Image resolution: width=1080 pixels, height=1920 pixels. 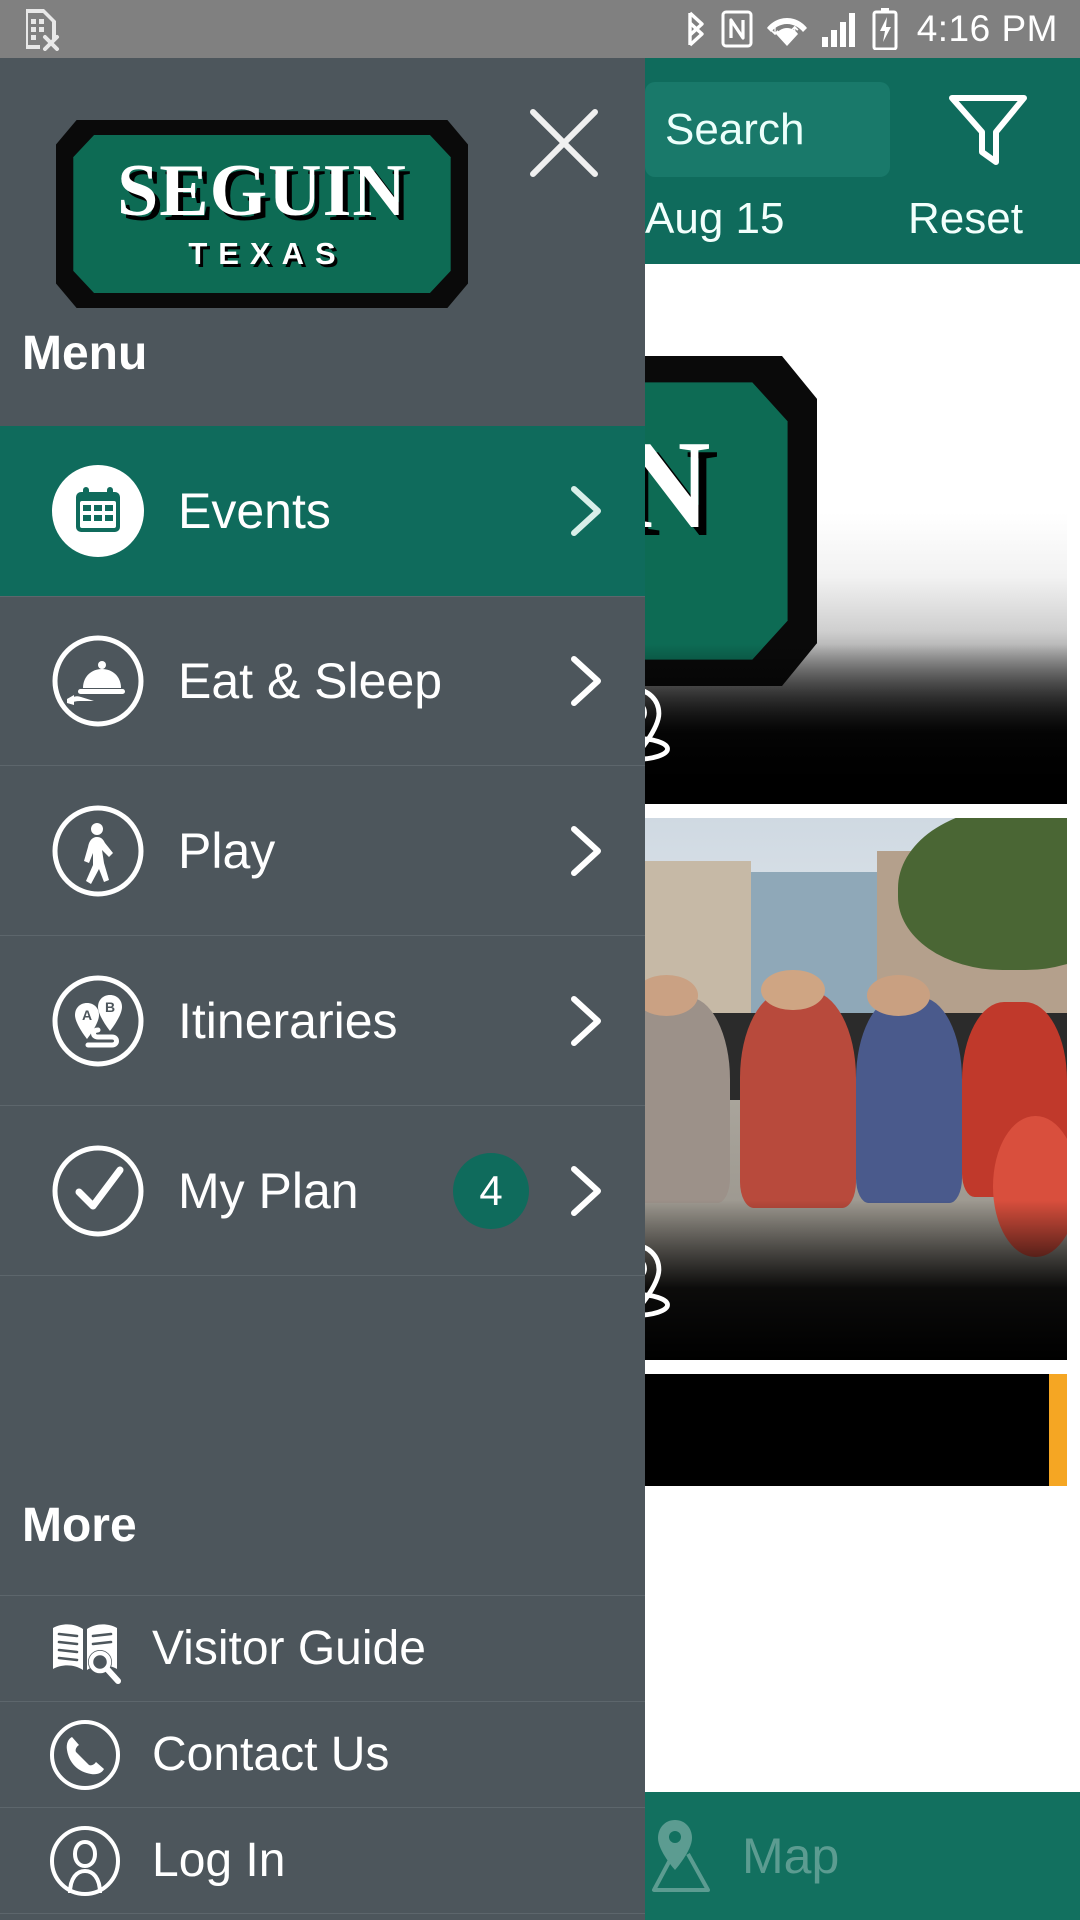 I want to click on status-bar-clock: 4:16 PM, so click(x=987, y=28).